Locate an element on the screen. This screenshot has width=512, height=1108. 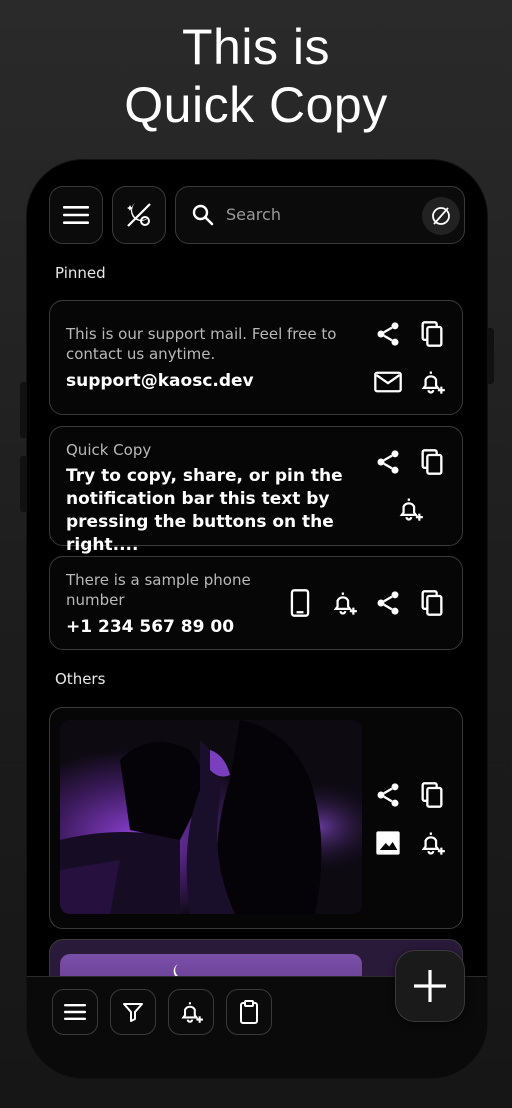
filter-icon is located at coordinates (133, 1012).